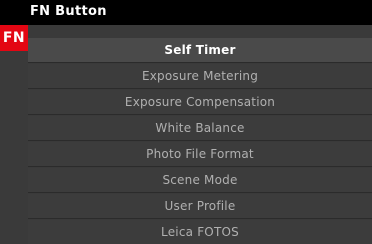 Image resolution: width=372 pixels, height=244 pixels. Describe the element at coordinates (200, 232) in the screenshot. I see `menu-item-leica-fotos: Leica FOTOS` at that location.